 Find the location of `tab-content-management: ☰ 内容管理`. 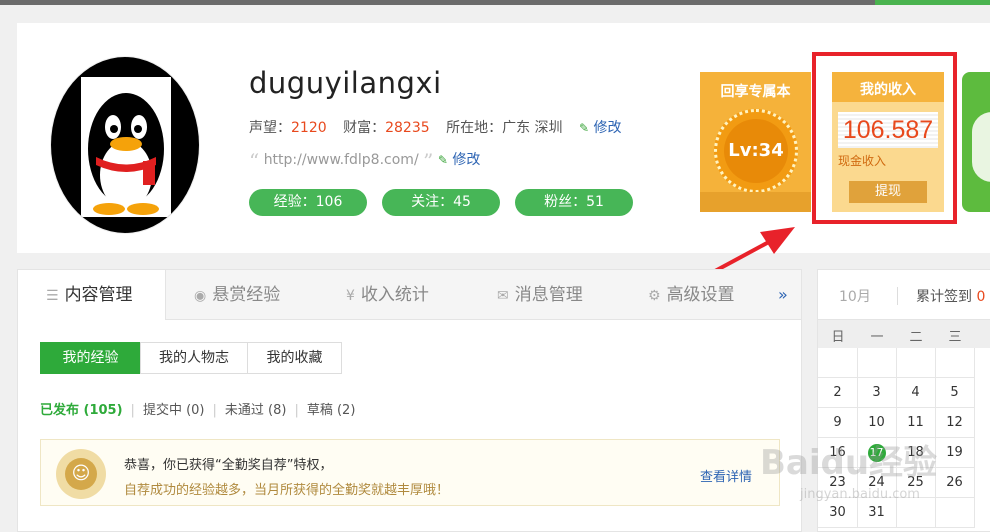

tab-content-management: ☰ 内容管理 is located at coordinates (92, 295).